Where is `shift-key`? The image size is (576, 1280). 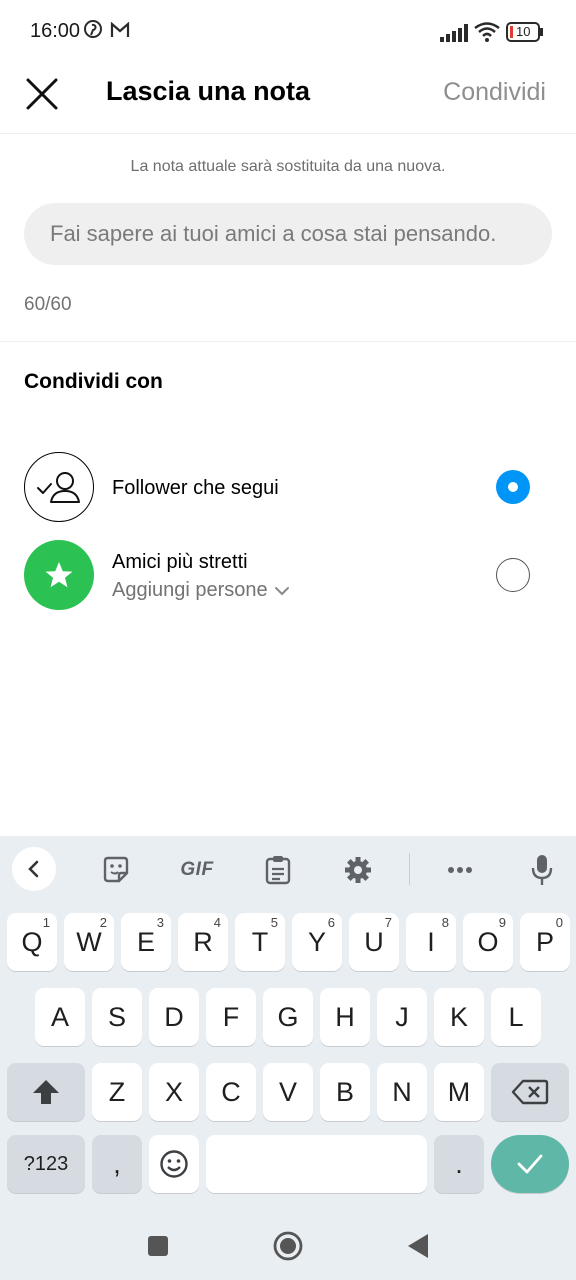
shift-key is located at coordinates (46, 1092).